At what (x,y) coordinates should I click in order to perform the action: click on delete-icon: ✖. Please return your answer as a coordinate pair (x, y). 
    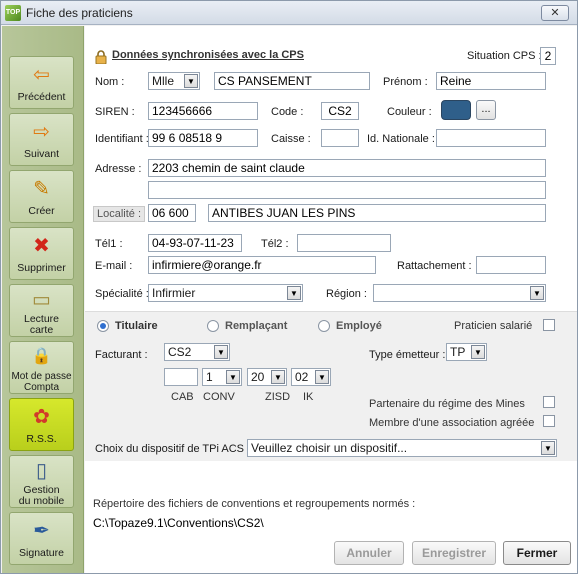
    Looking at the image, I should click on (41, 246).